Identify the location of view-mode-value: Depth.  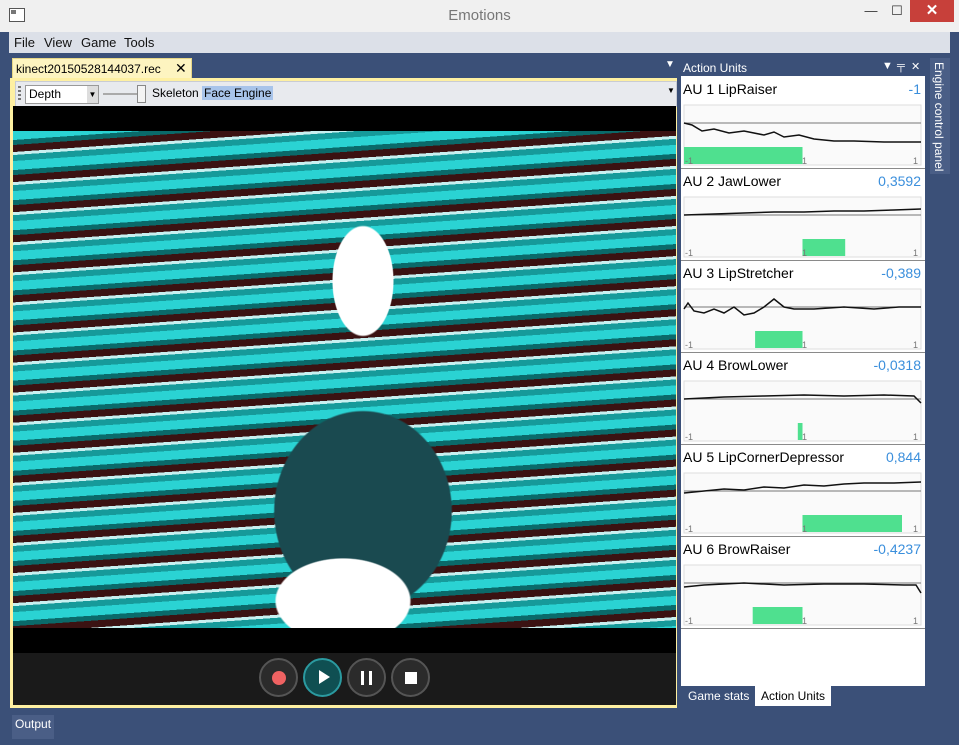
(45, 94).